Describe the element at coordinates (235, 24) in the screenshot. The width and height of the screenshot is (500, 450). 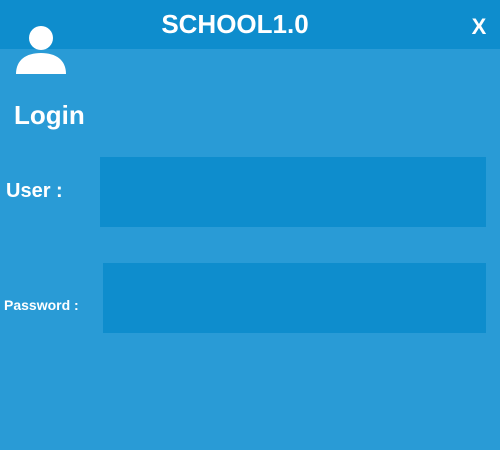
I see `app-title: SCHOOL1.0` at that location.